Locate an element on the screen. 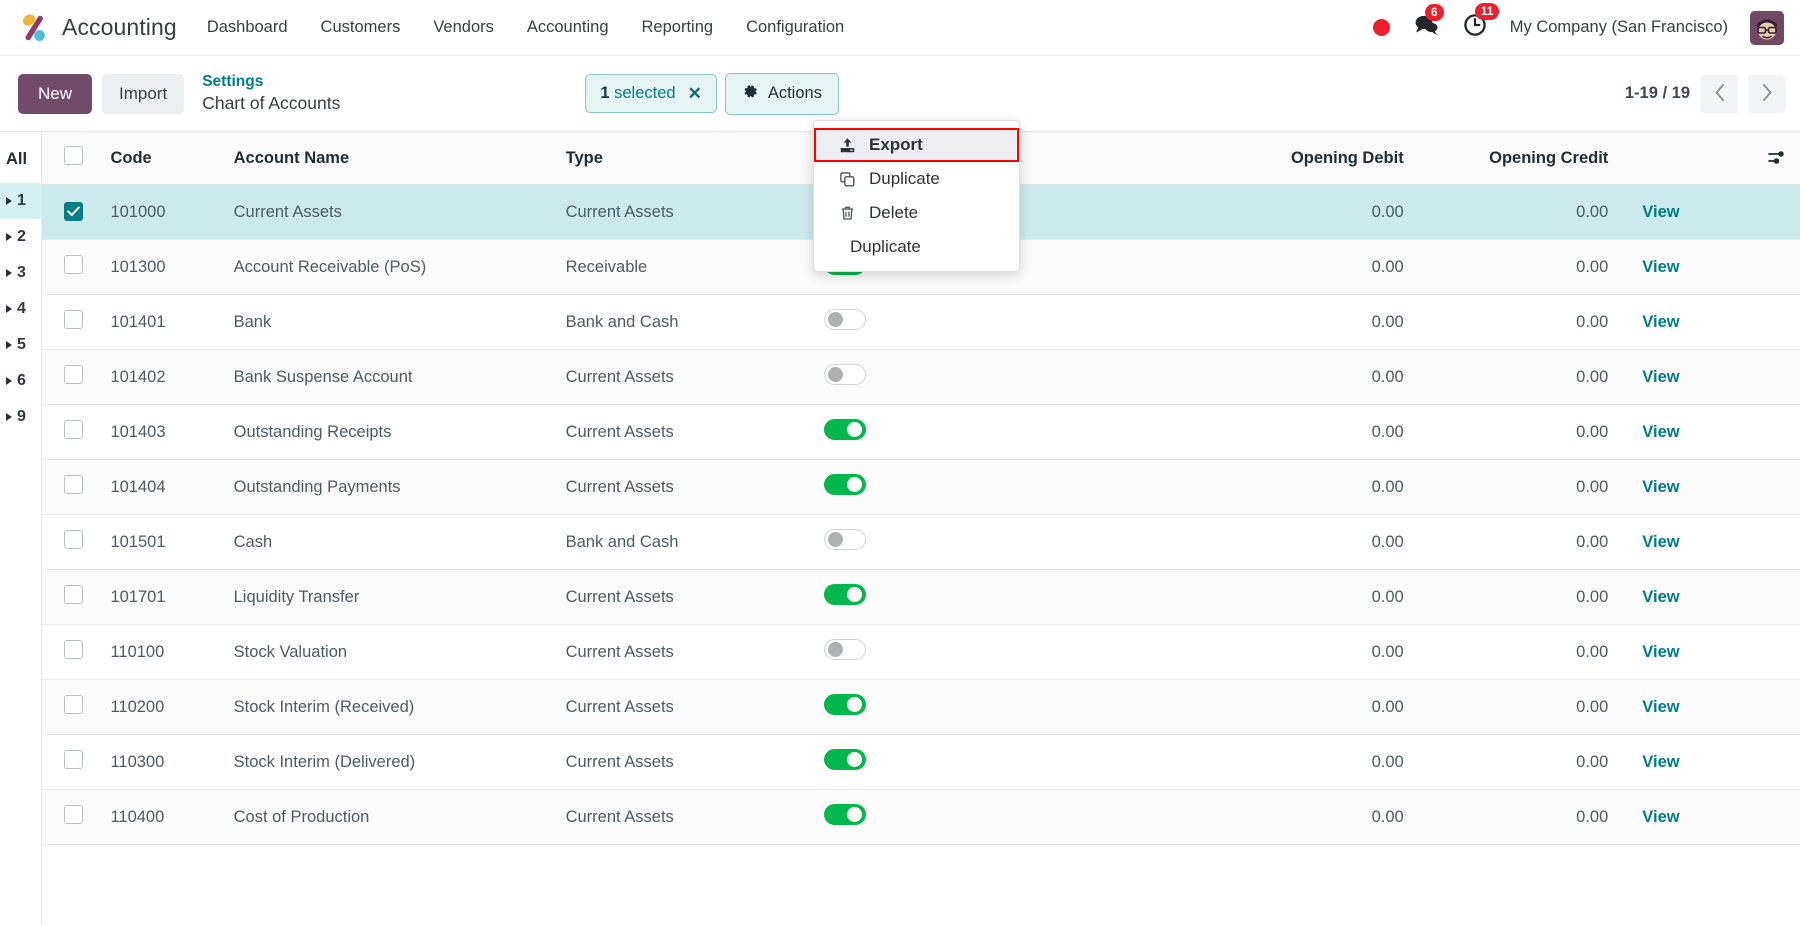  sidebar-all-label: All is located at coordinates (20, 157).